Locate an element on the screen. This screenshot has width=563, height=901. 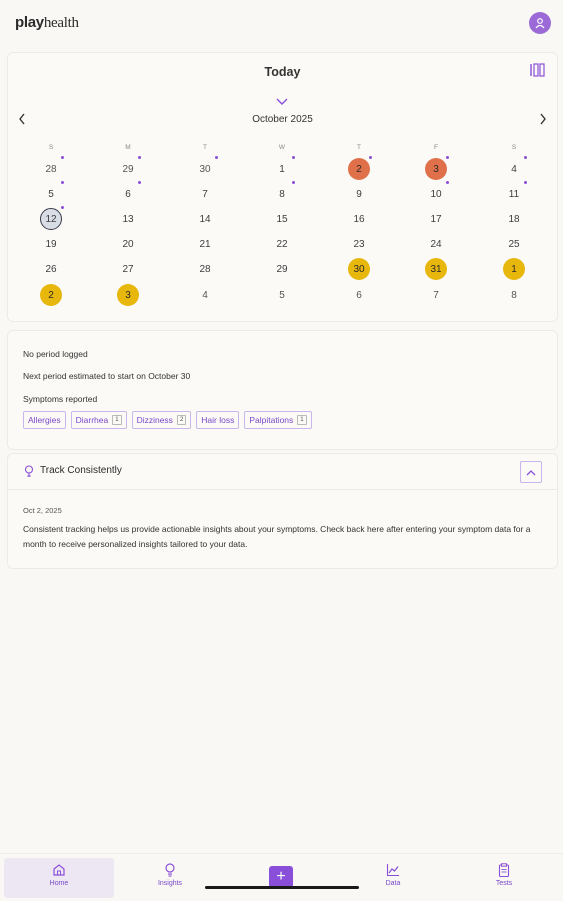
symptom-chip: Palpitations 1 is located at coordinates (278, 420).